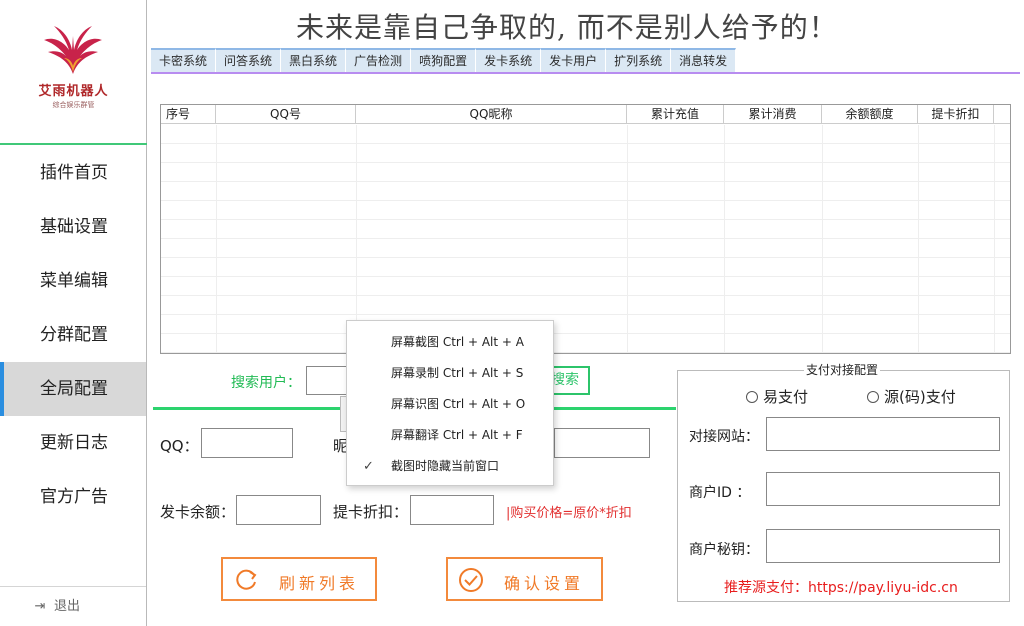  Describe the element at coordinates (883, 434) in the screenshot. I see `pay-site-input` at that location.